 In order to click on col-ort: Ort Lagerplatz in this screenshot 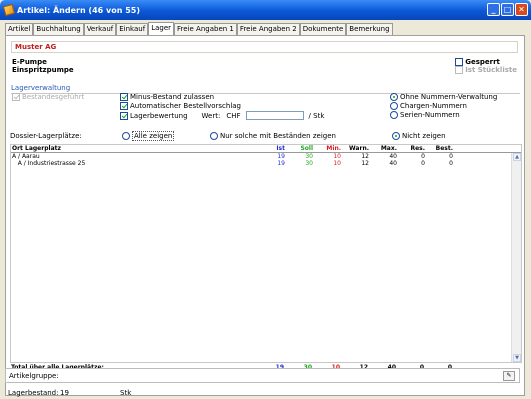, I will do `click(135, 148)`.